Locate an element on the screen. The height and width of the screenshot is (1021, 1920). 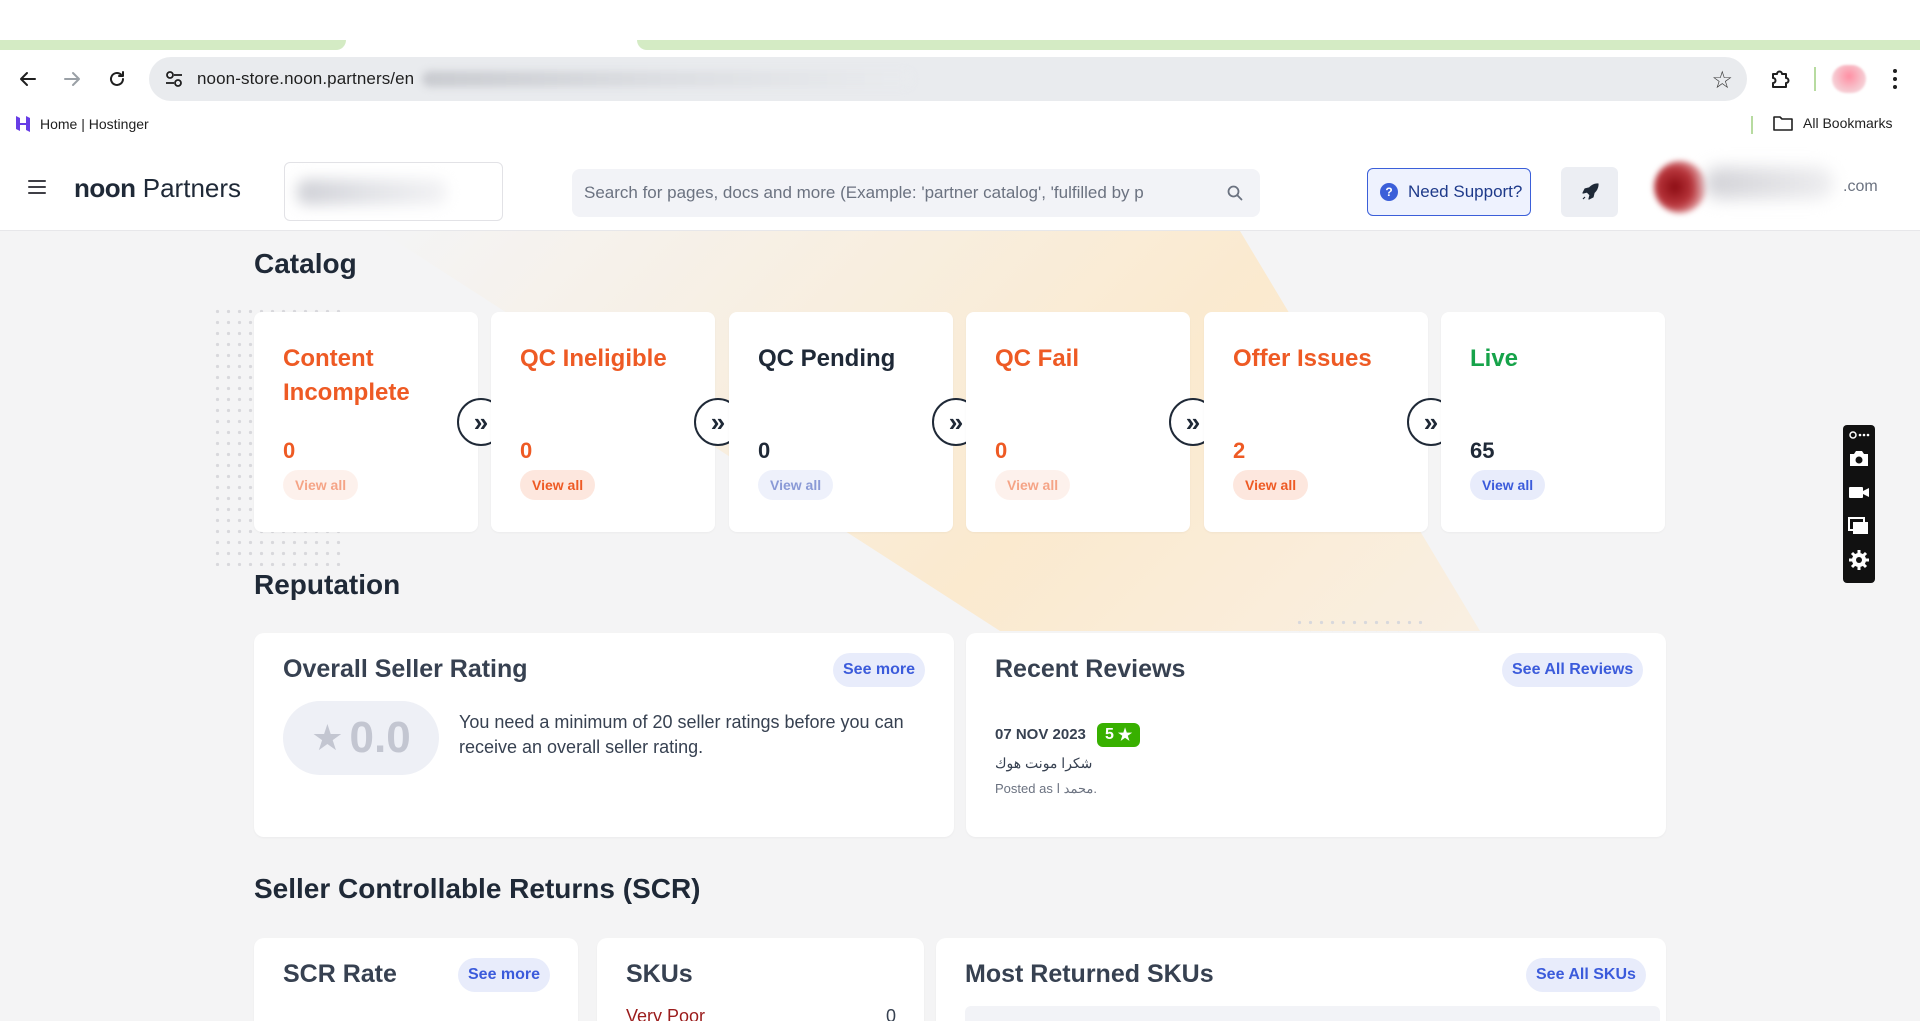
rocket-icon is located at coordinates (1590, 191).